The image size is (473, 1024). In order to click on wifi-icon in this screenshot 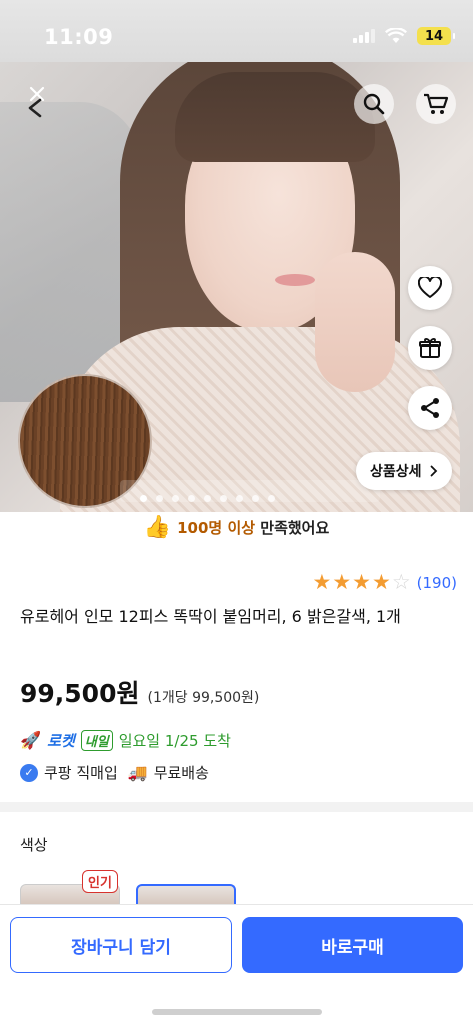, I will do `click(396, 35)`.